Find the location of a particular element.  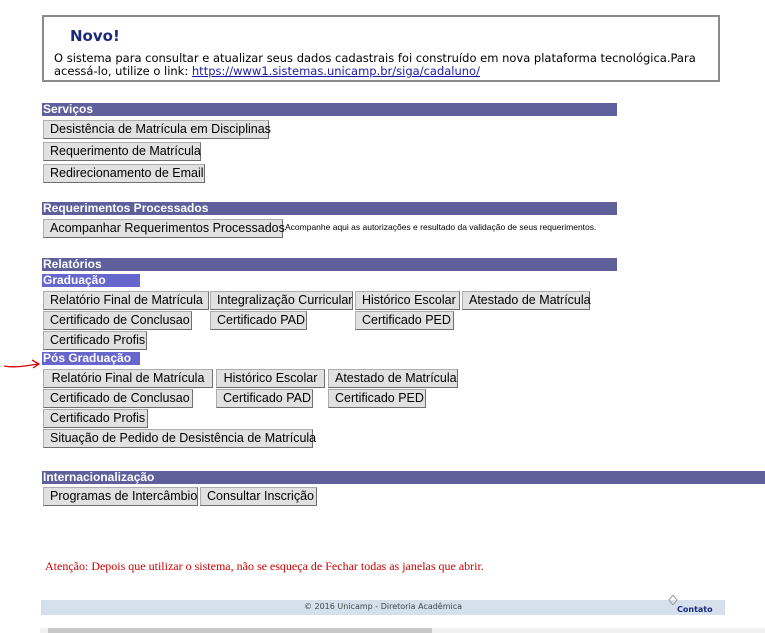

notice-title: Novo! is located at coordinates (95, 36).